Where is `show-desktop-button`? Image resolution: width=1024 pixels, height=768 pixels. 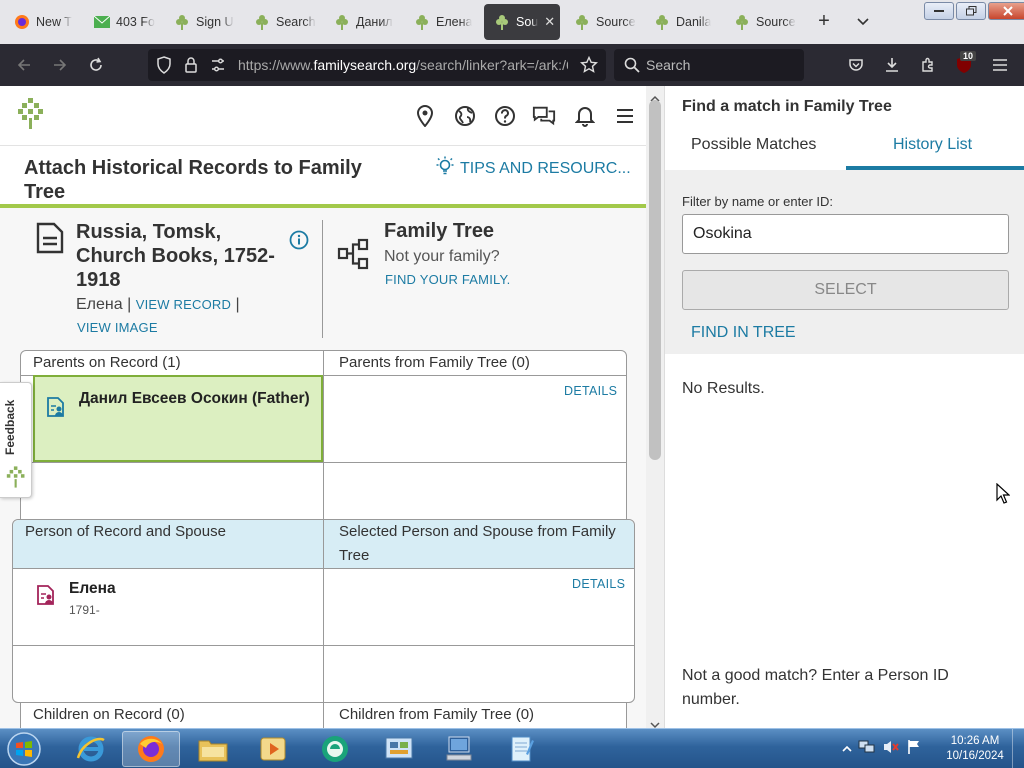 show-desktop-button is located at coordinates (1018, 748).